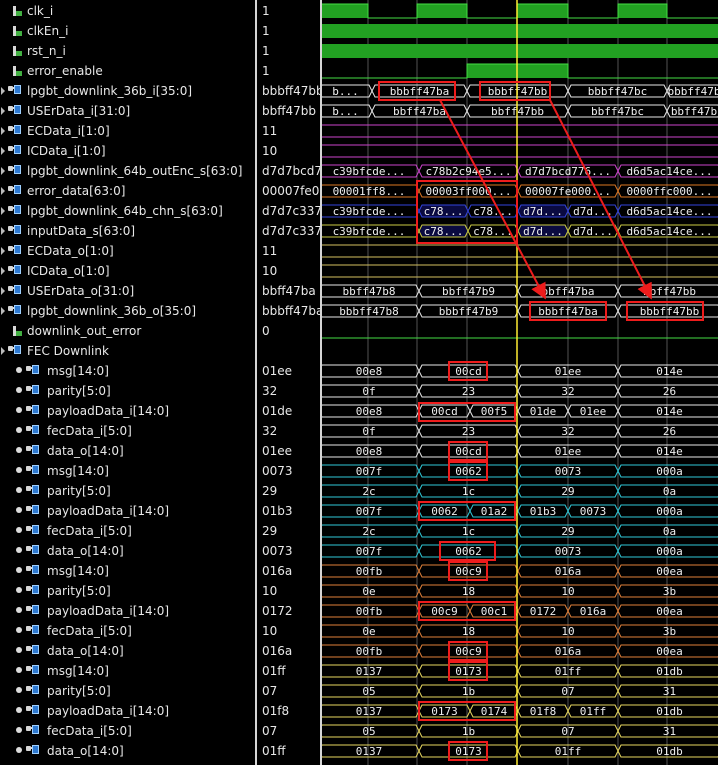  Describe the element at coordinates (600, 199) in the screenshot. I see `annotation-arrow` at that location.